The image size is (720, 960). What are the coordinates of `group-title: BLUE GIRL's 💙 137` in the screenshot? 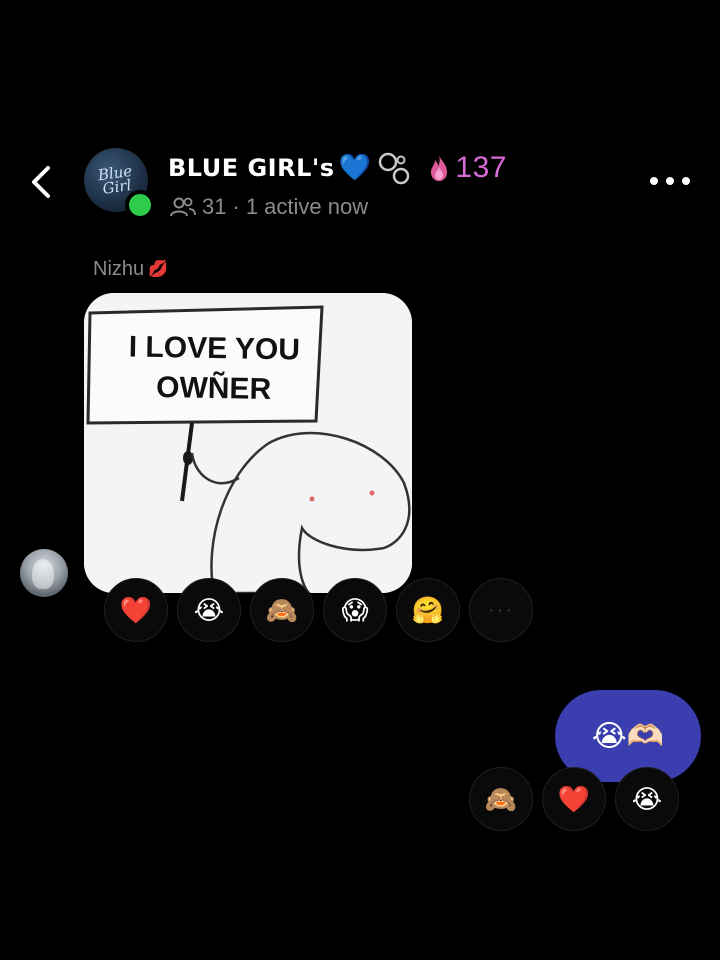 It's located at (337, 168).